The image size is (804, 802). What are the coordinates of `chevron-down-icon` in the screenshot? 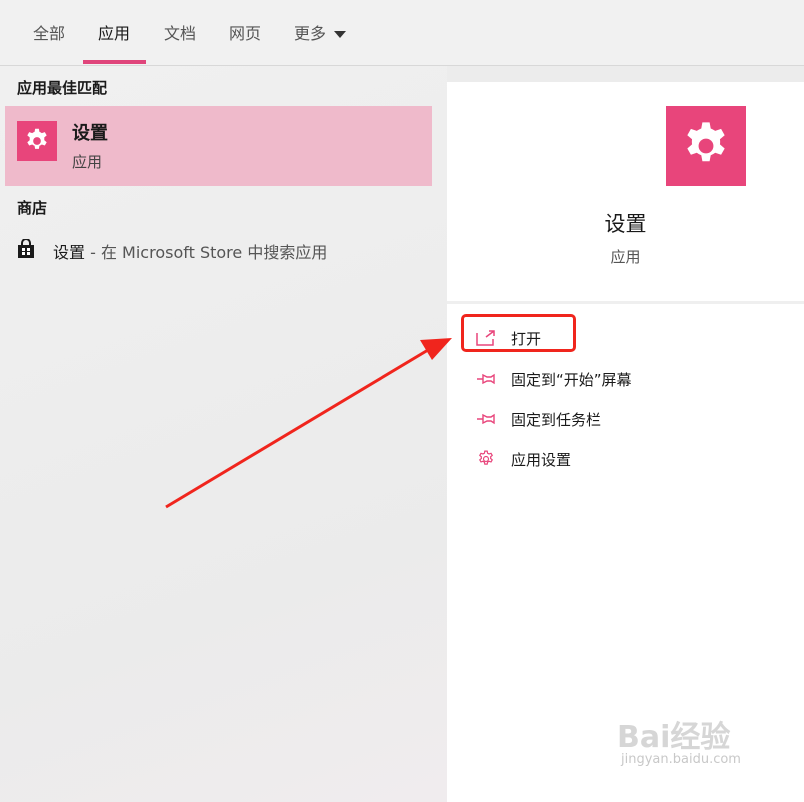 It's located at (340, 34).